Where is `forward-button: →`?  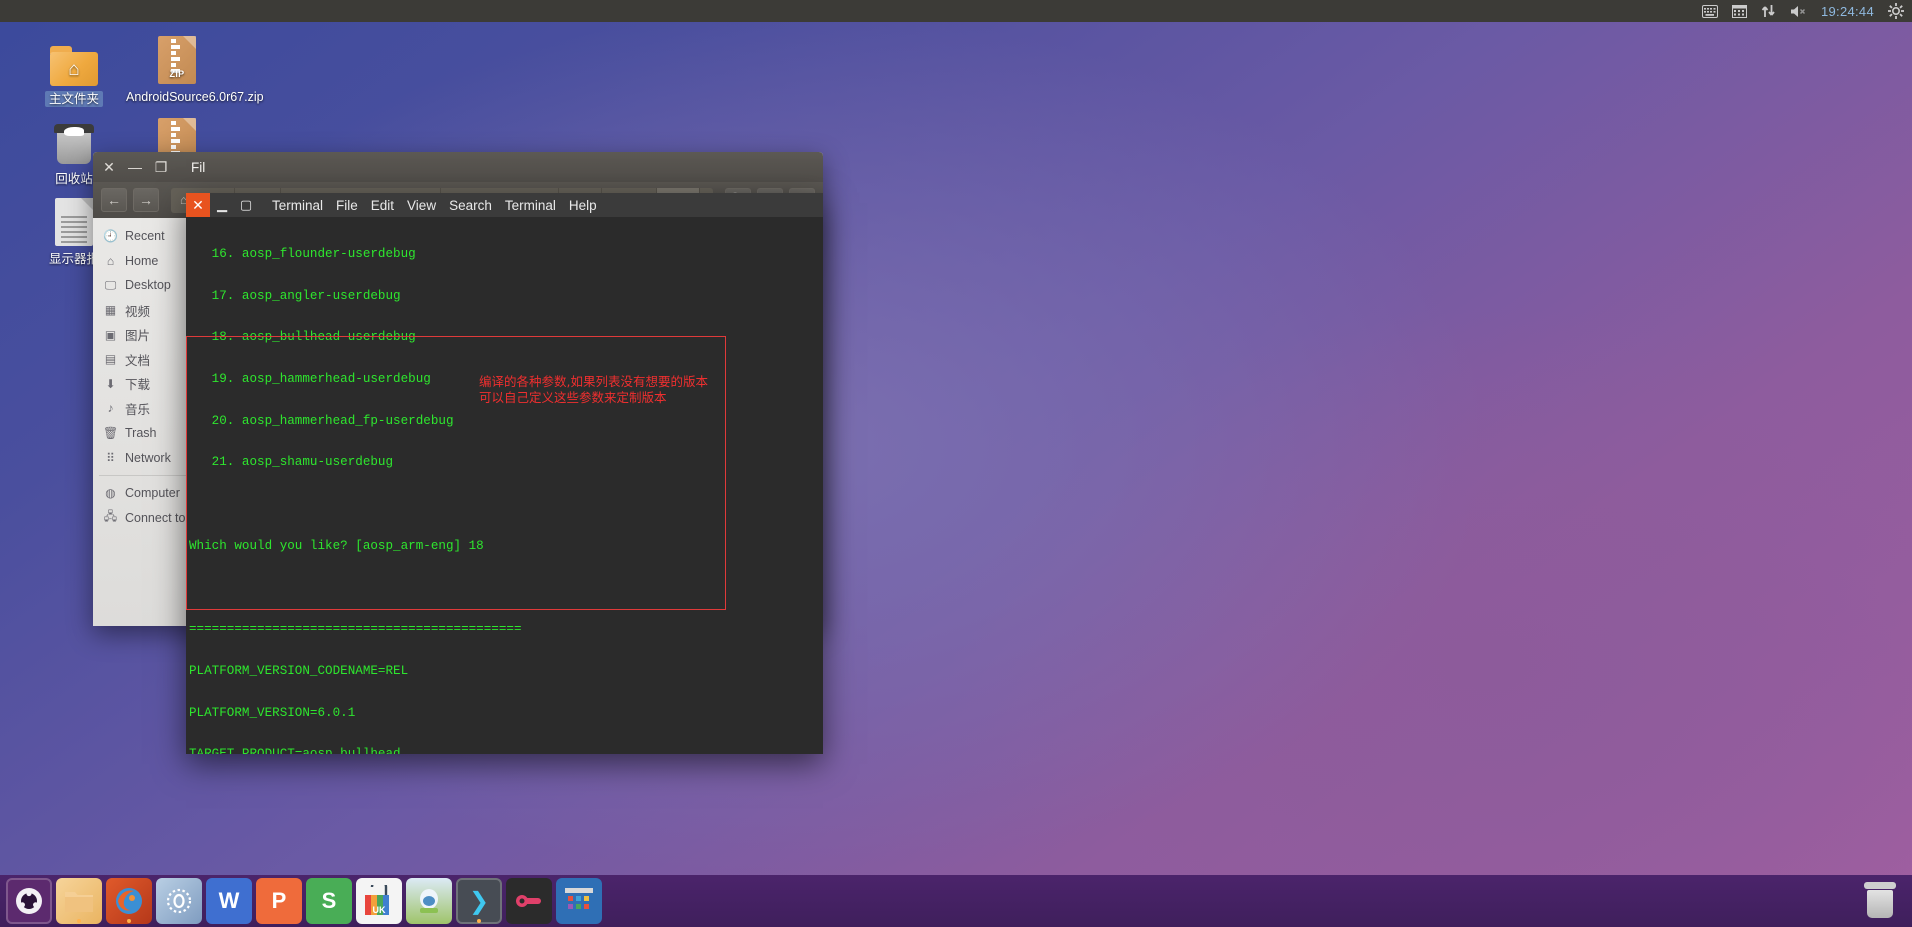
forward-button: → is located at coordinates (146, 200).